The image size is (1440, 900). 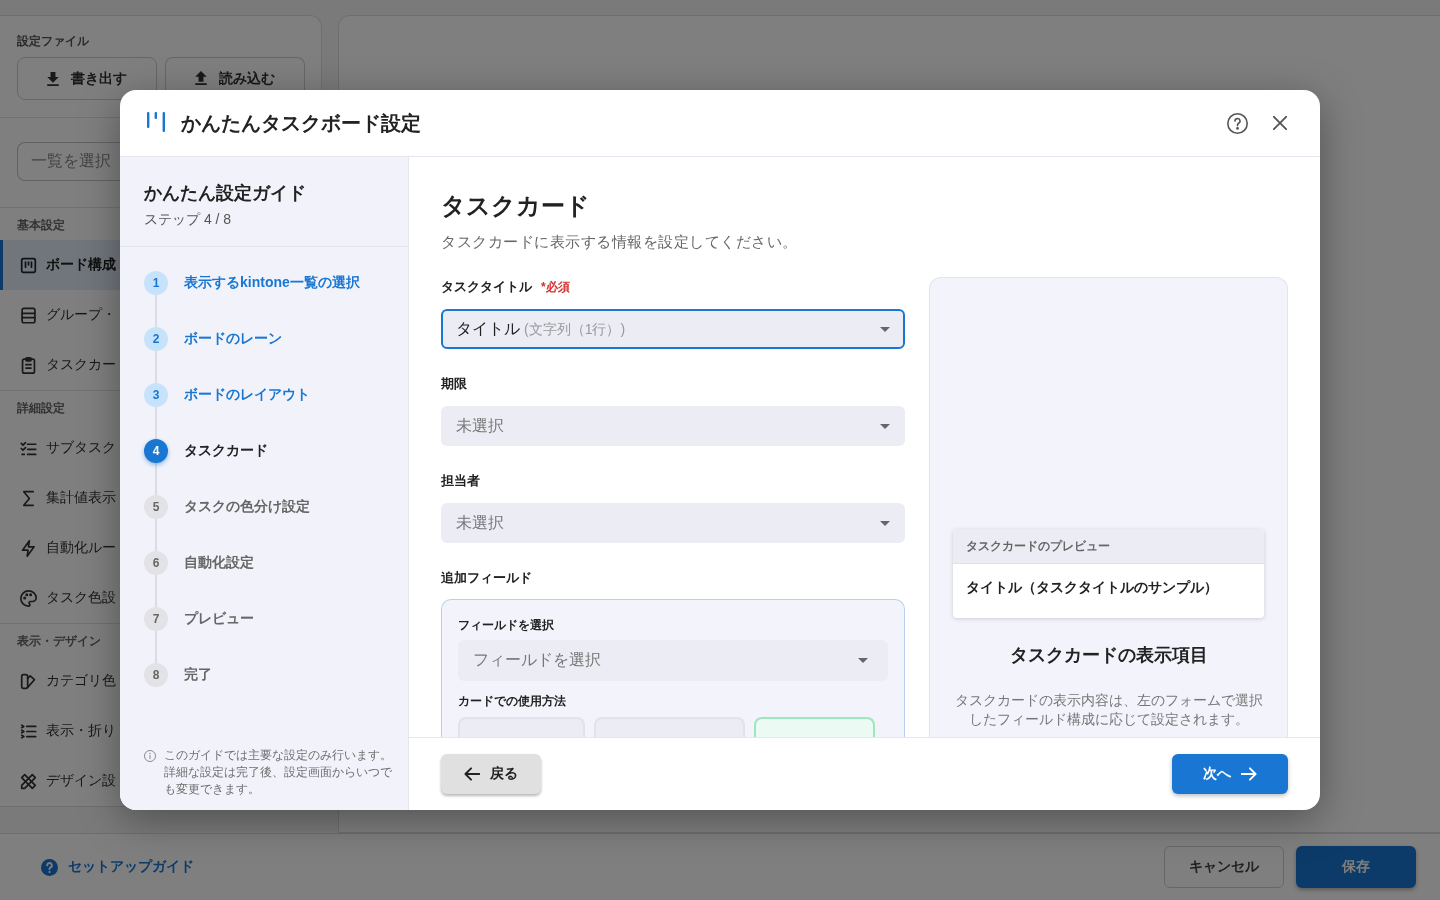 I want to click on upload-icon, so click(x=201, y=78).